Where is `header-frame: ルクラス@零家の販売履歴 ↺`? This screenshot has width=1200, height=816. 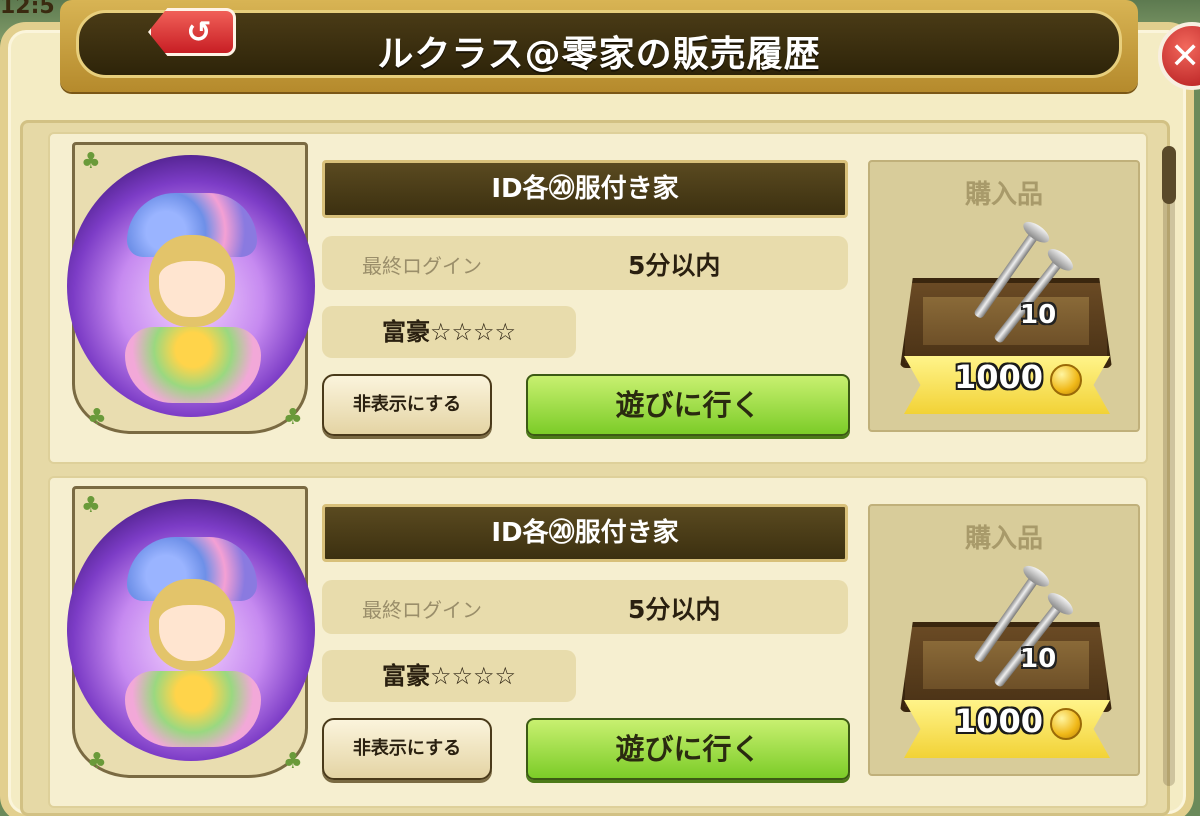
header-frame: ルクラス@零家の販売履歴 ↺ is located at coordinates (599, 46).